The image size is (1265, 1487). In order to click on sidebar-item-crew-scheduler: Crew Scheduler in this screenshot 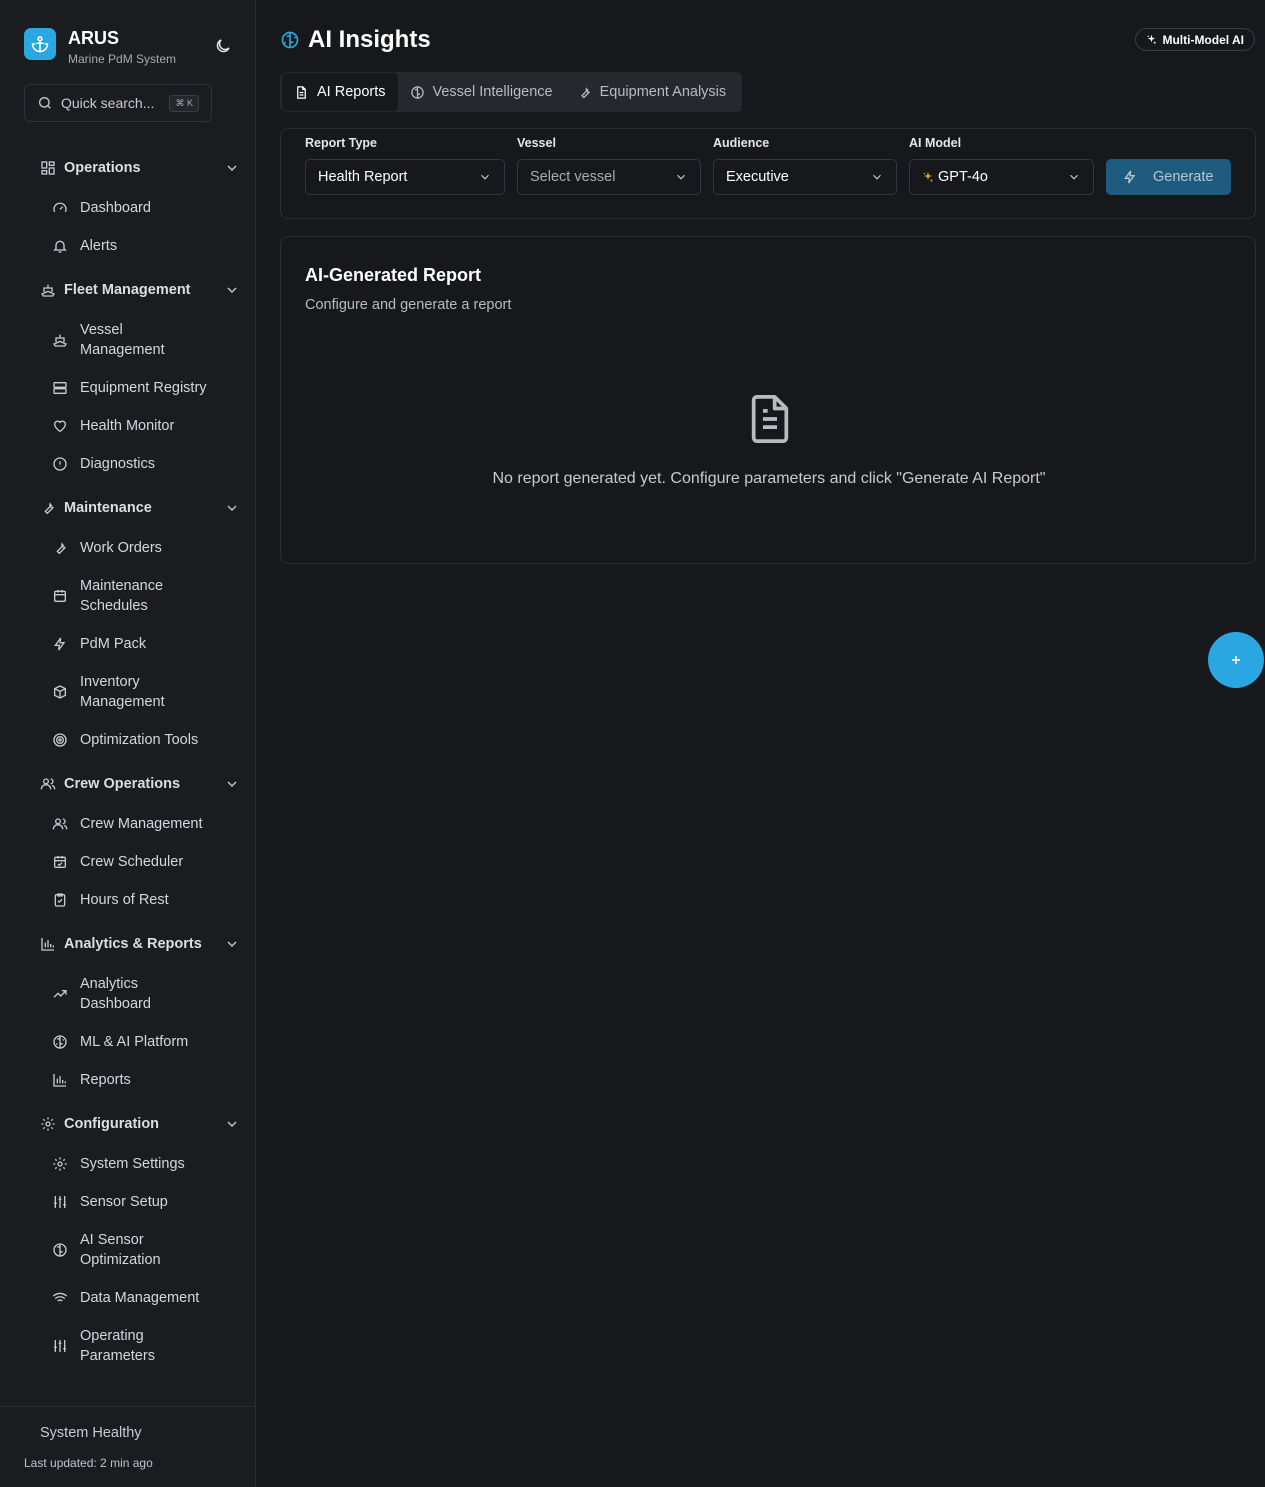, I will do `click(147, 862)`.